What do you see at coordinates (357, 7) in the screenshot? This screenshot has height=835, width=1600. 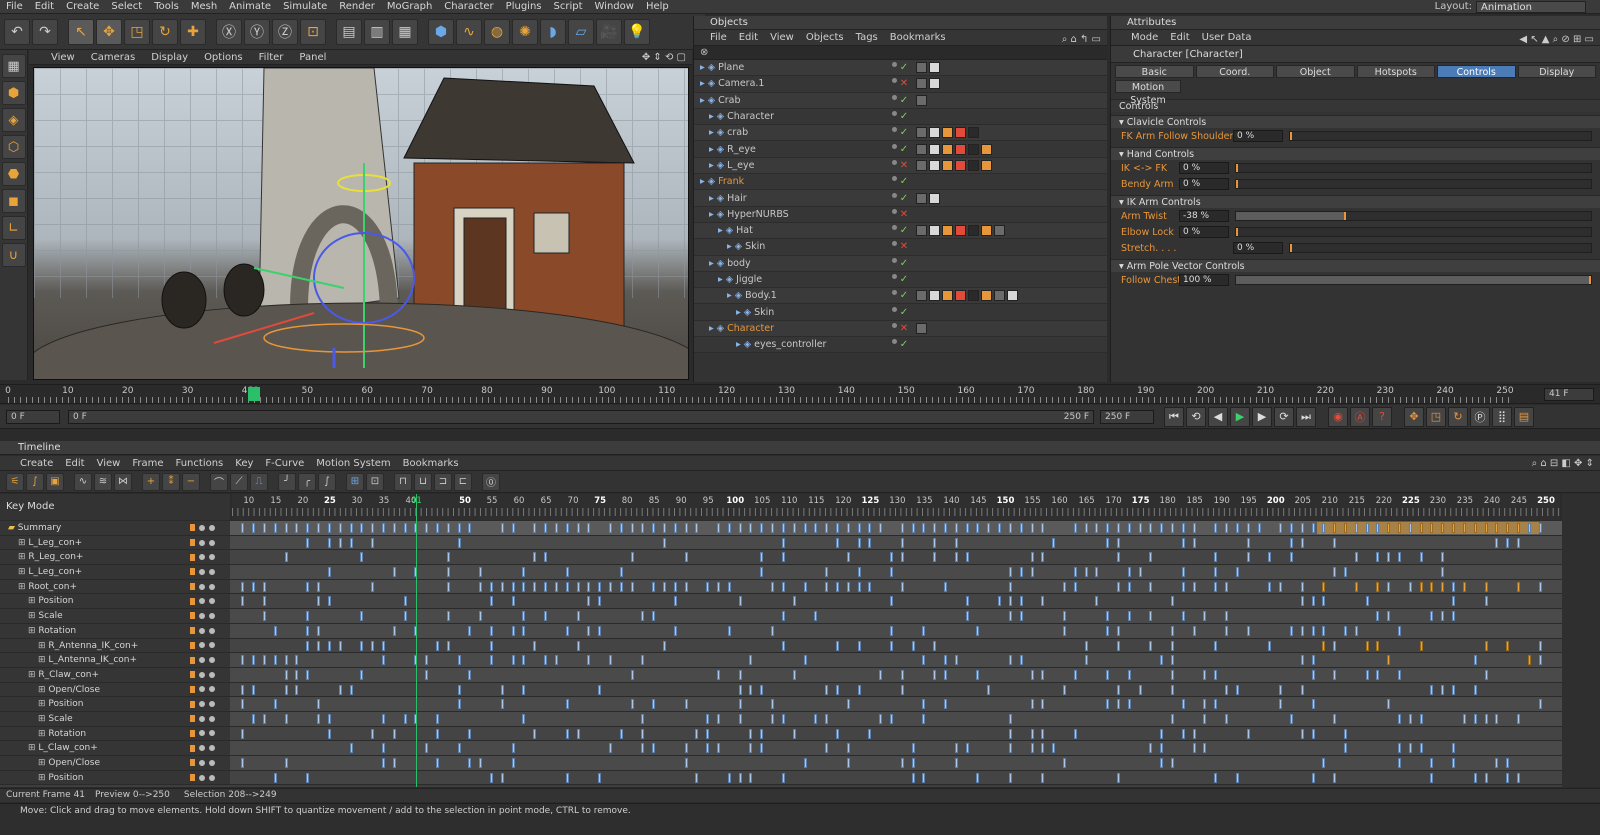 I see `menu-render: Render` at bounding box center [357, 7].